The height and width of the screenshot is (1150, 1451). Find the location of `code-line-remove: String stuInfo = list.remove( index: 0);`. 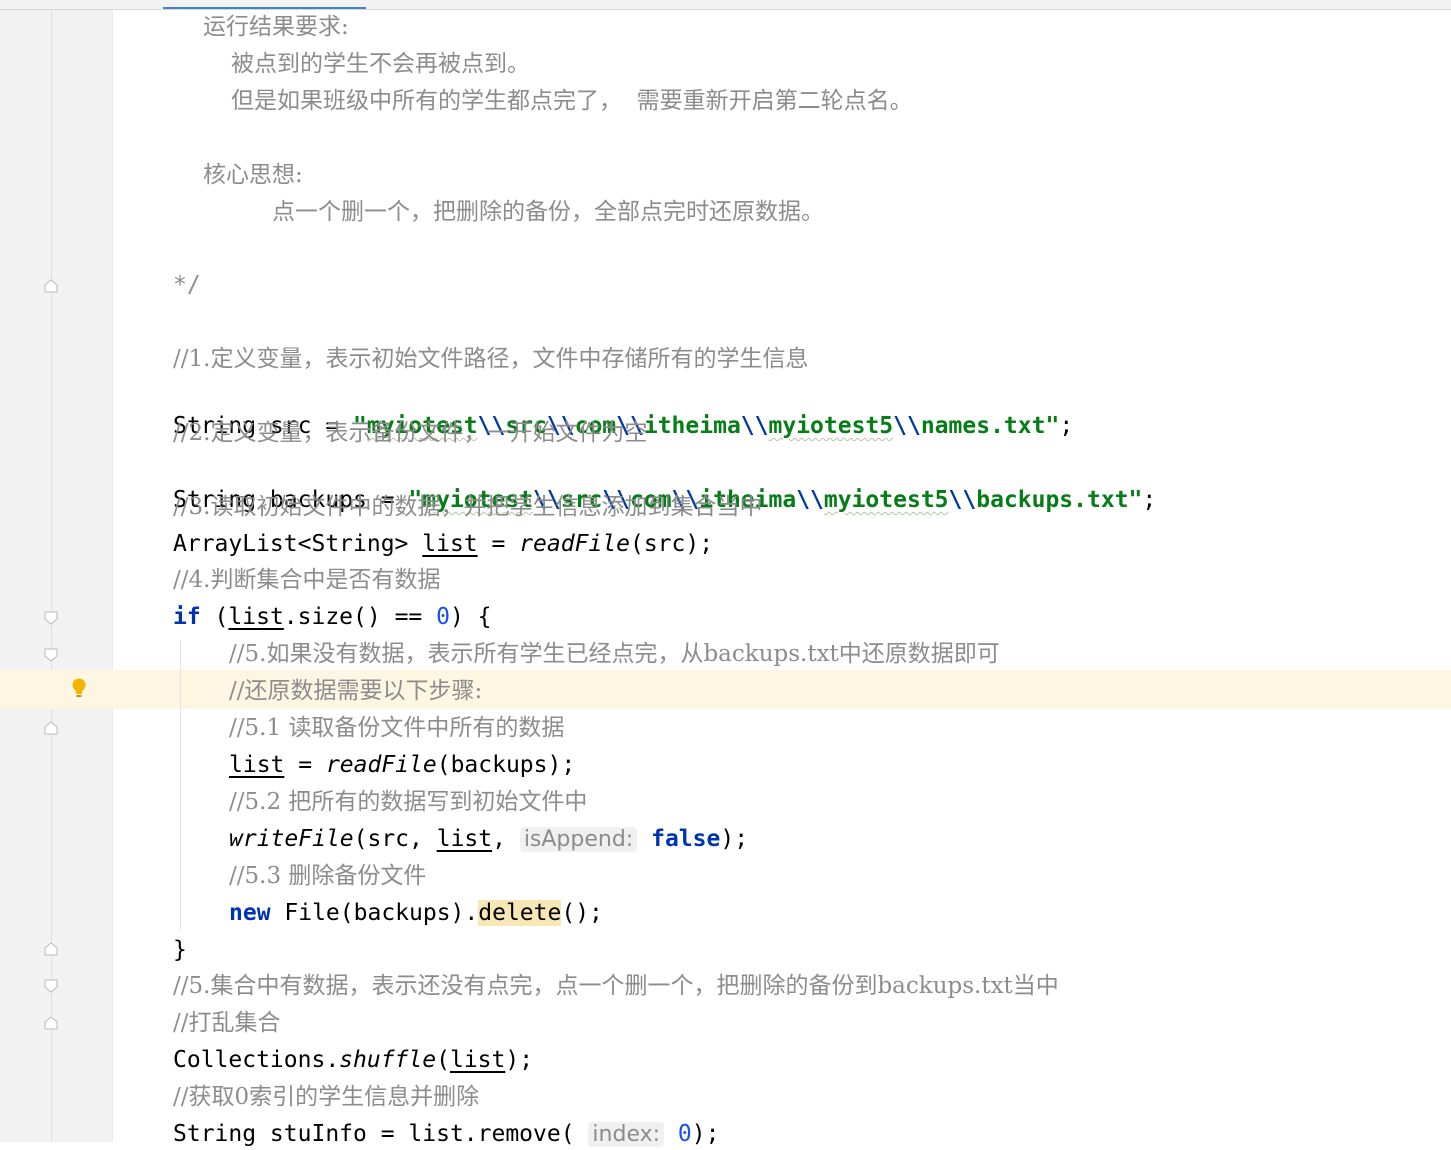

code-line-remove: String stuInfo = list.remove( index: 0); is located at coordinates (446, 1134).